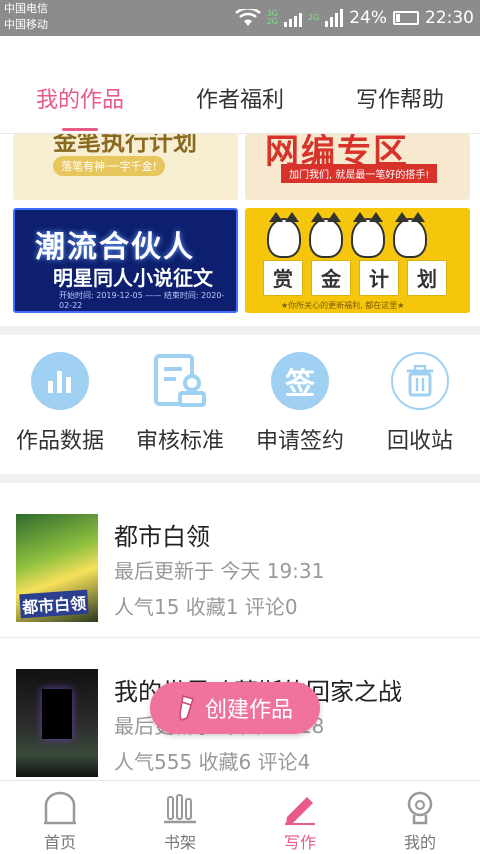 This screenshot has width=480, height=854. I want to click on tab-writing-help: 写作帮助, so click(400, 105).